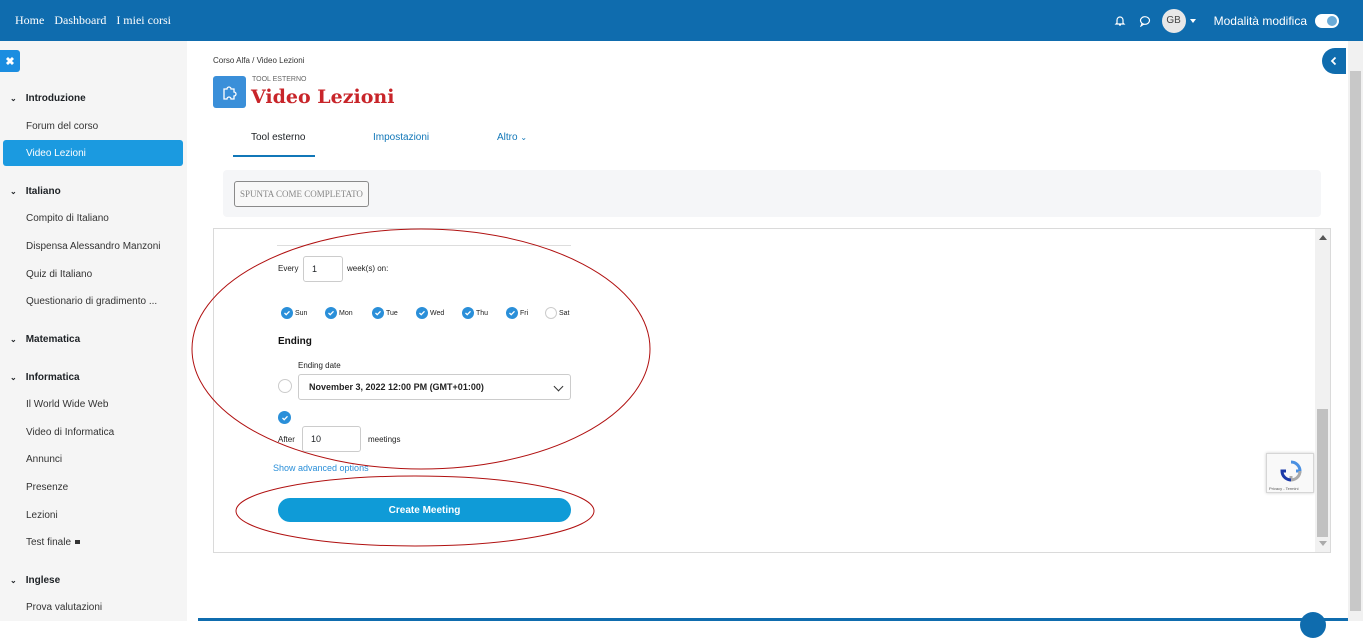  Describe the element at coordinates (1322, 473) in the screenshot. I see `scroll-thumb` at that location.